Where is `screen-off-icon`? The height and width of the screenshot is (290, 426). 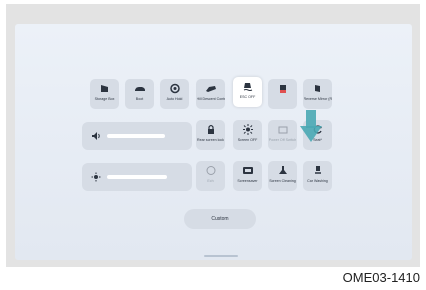
screen-off-icon is located at coordinates (247, 129).